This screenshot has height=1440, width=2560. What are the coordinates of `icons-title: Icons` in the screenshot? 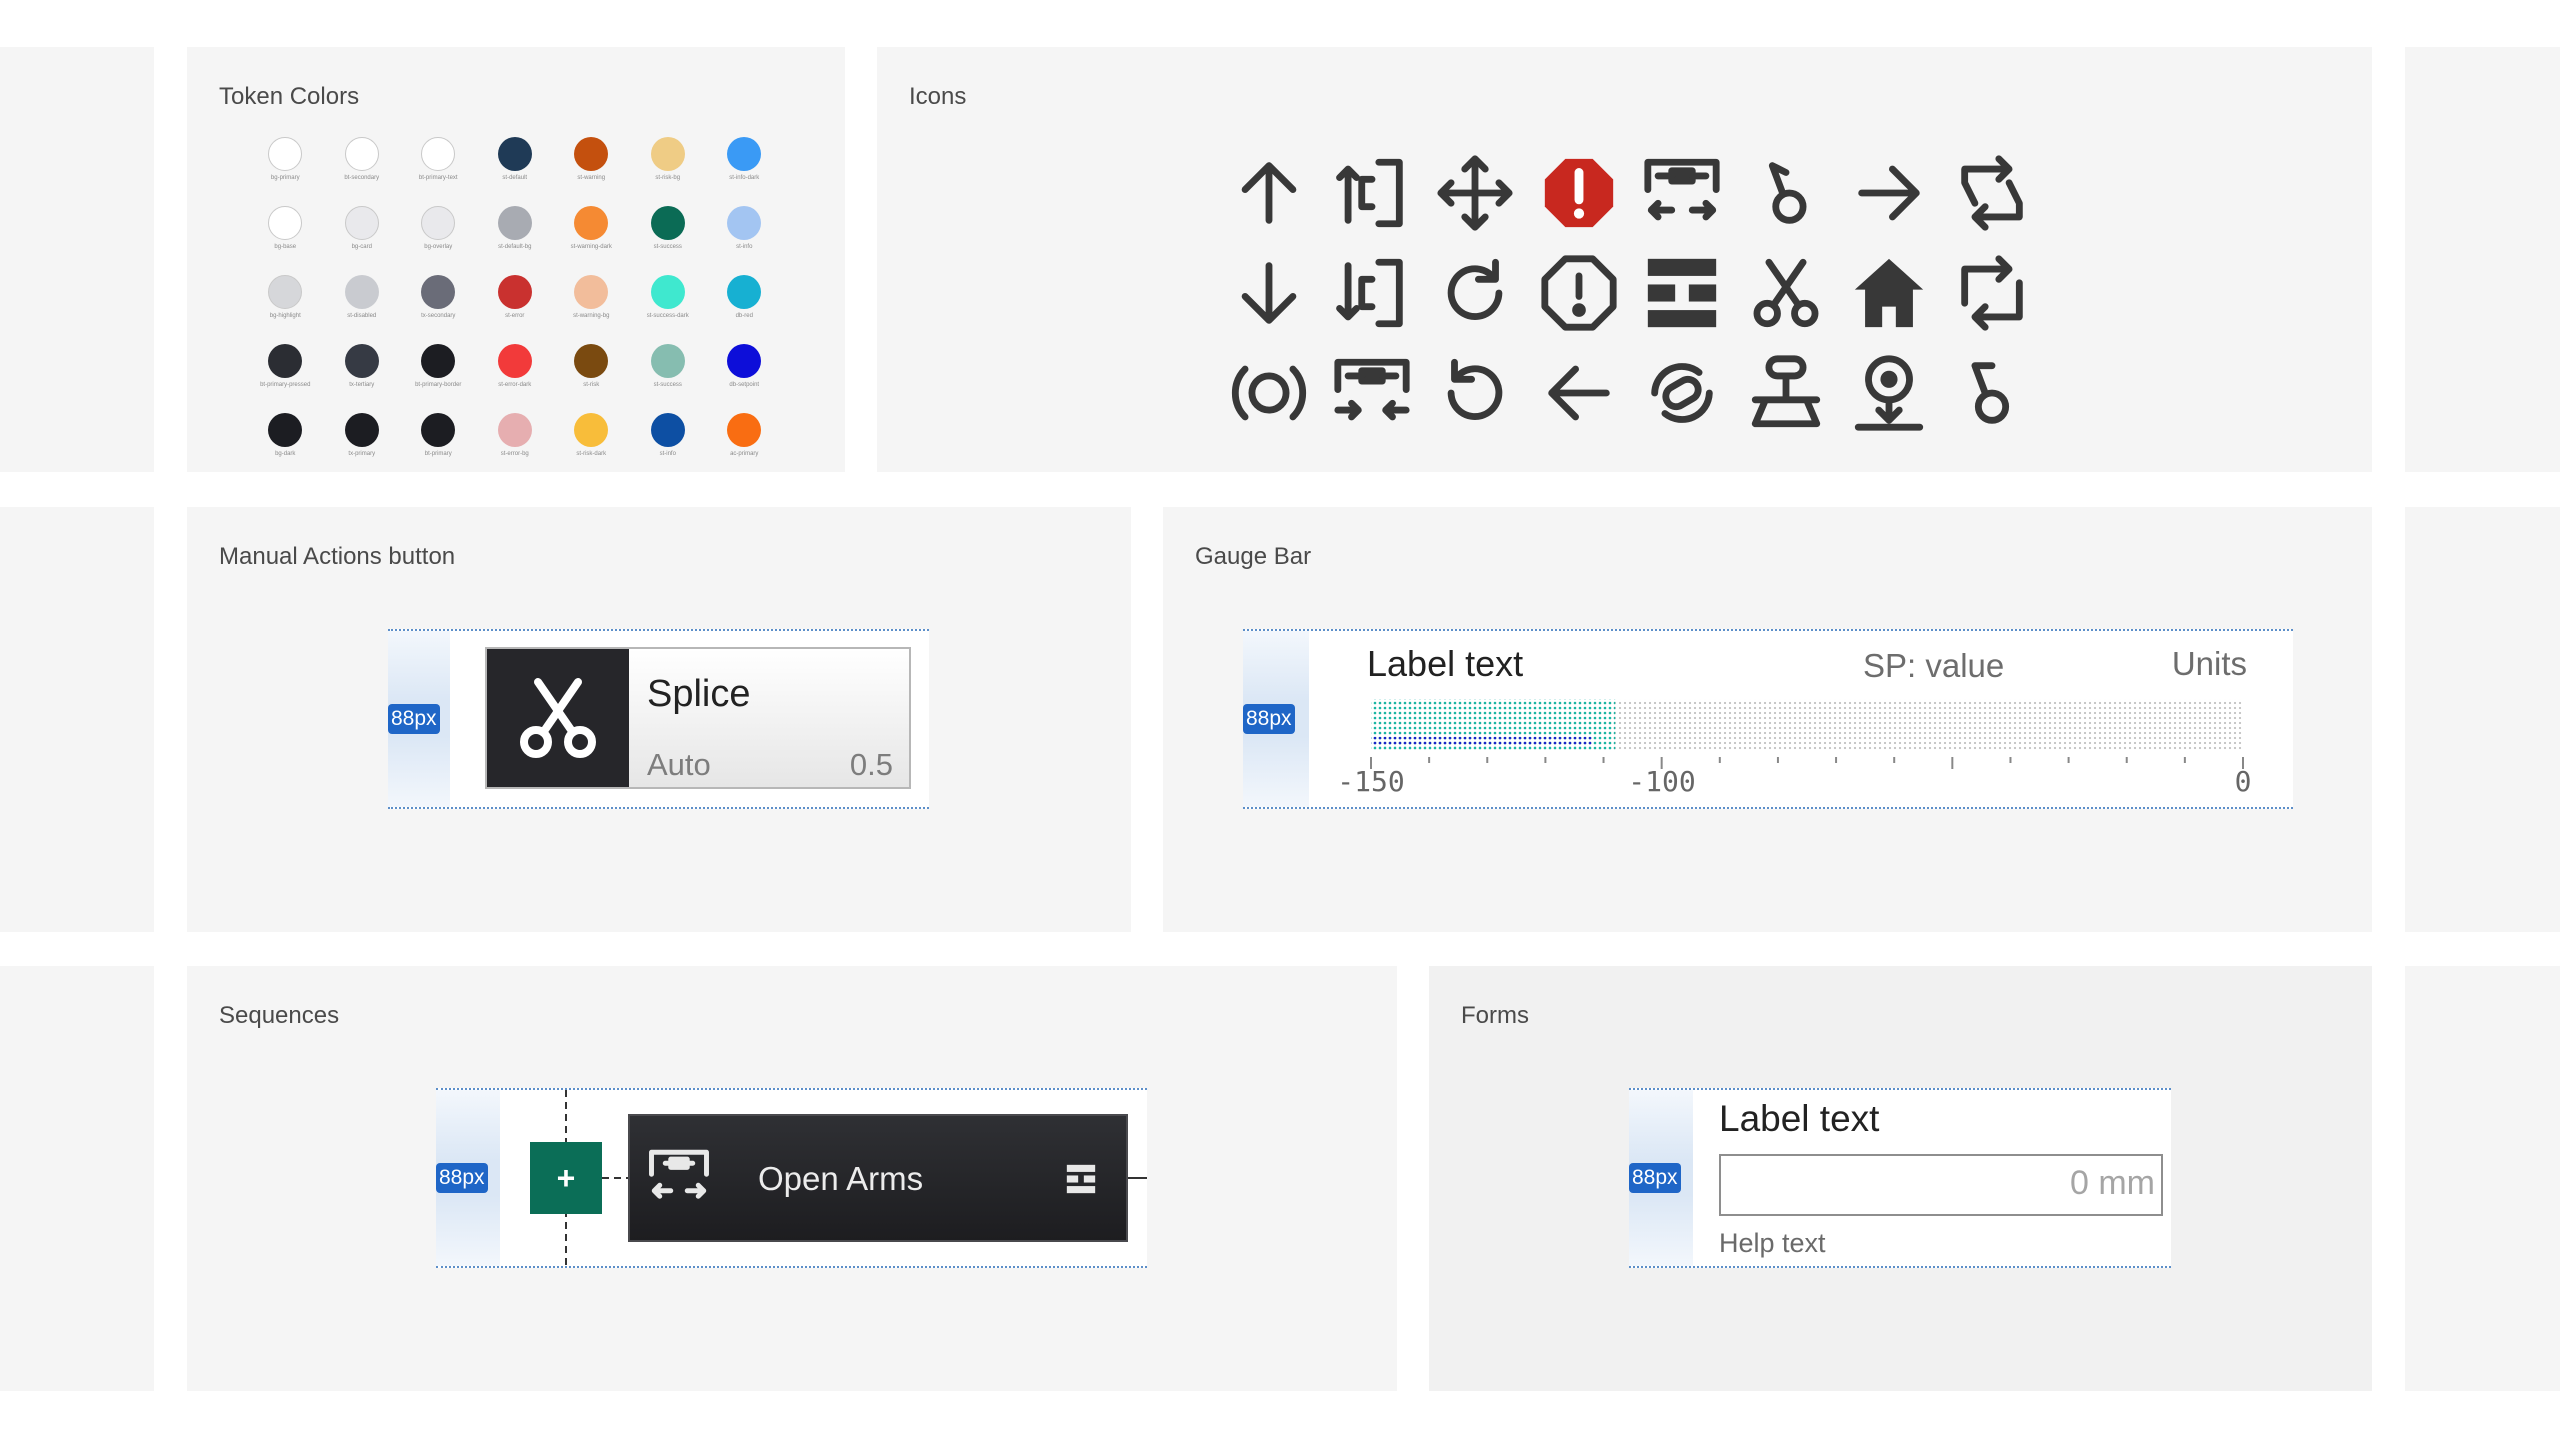 It's located at (938, 96).